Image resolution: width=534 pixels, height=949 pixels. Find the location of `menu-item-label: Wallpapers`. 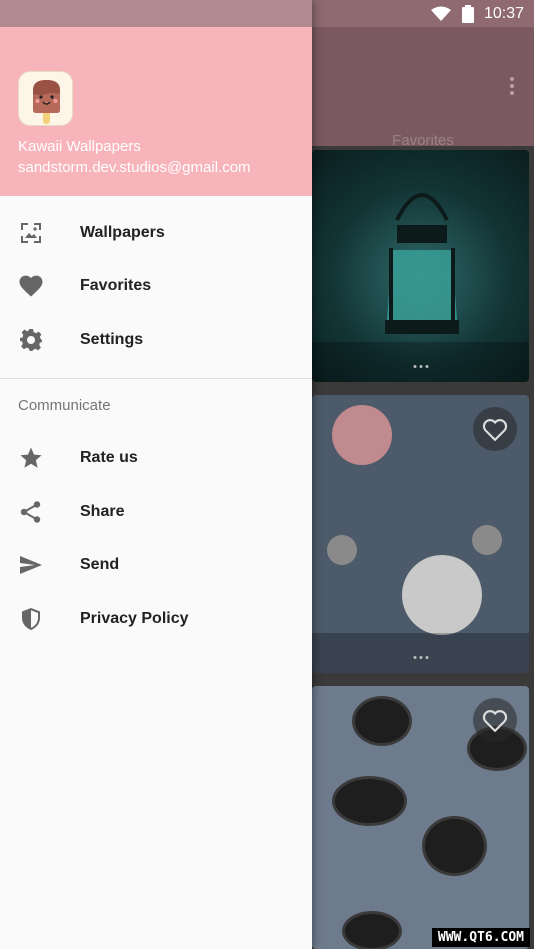

menu-item-label: Wallpapers is located at coordinates (122, 232).